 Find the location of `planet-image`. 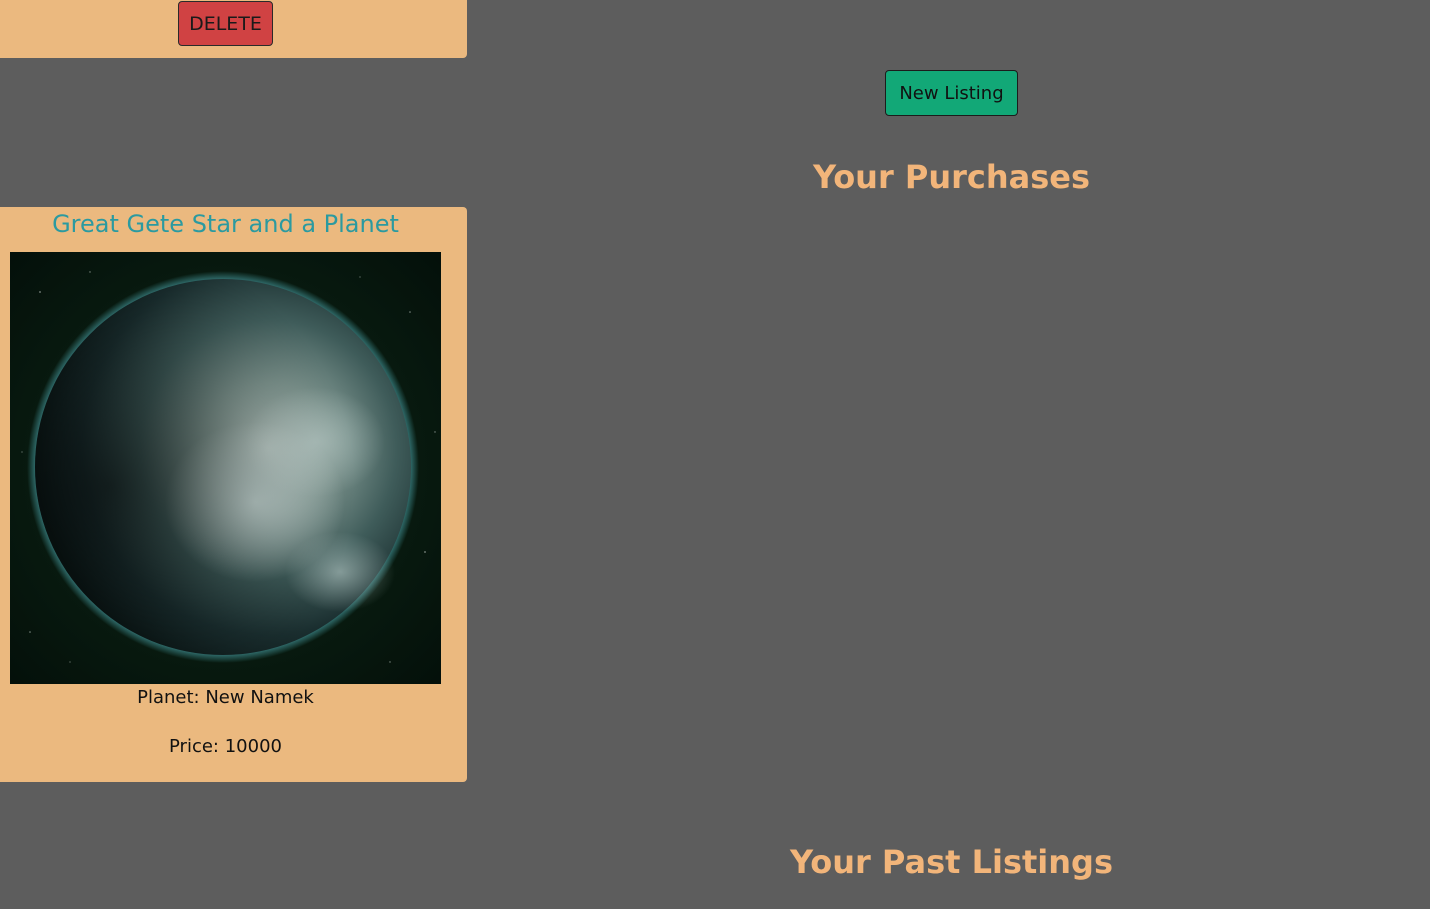

planet-image is located at coordinates (225, 468).